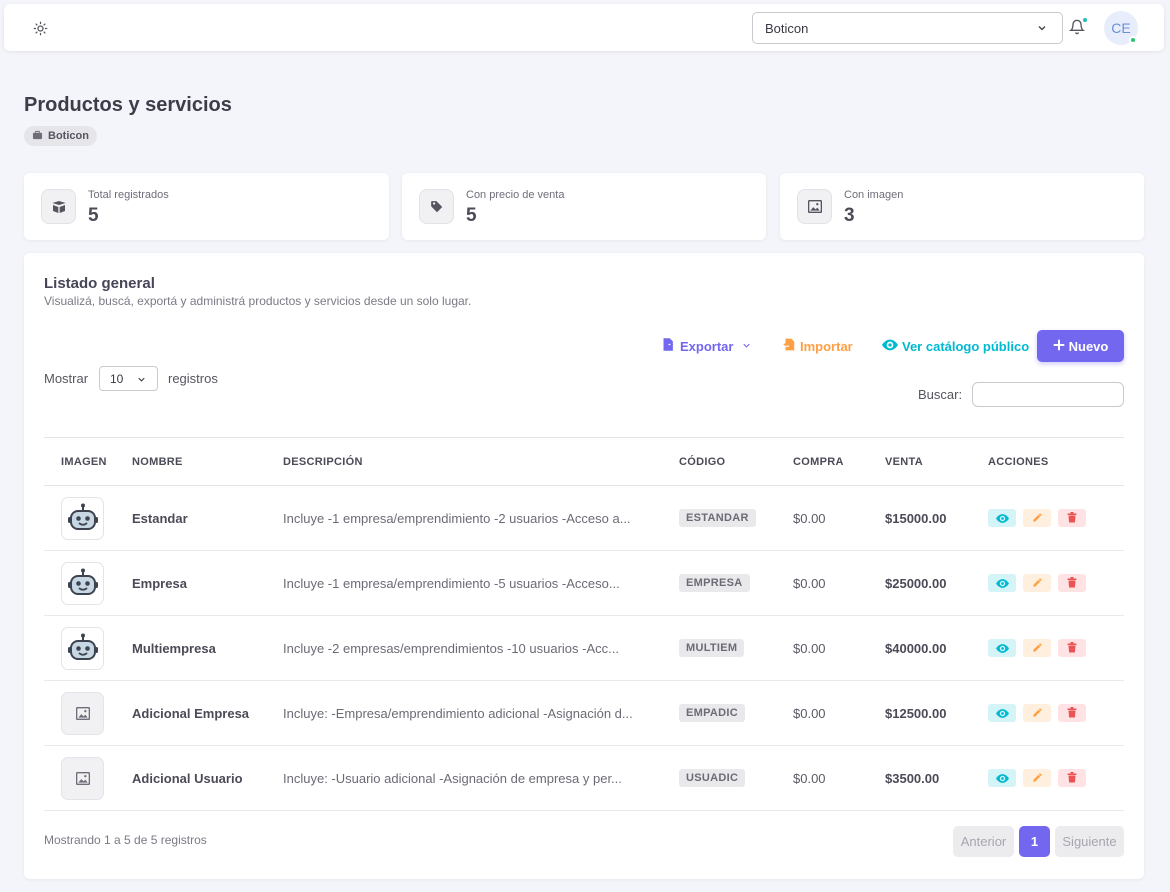  I want to click on column-header-purchase: COMPRA, so click(839, 462).